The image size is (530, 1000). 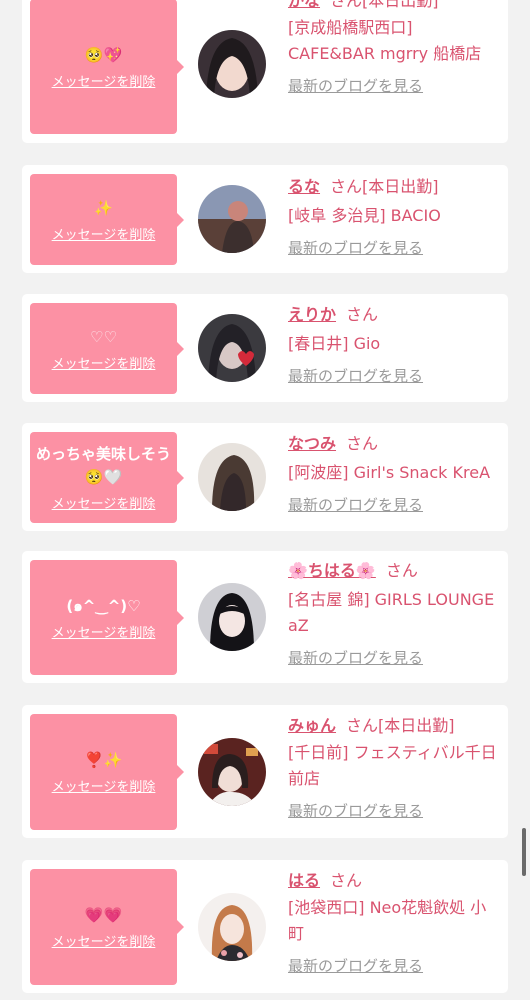 What do you see at coordinates (385, 40) in the screenshot?
I see `store-name: [京成船橋駅西口] CAFE&BAR mgrry 船橋店` at bounding box center [385, 40].